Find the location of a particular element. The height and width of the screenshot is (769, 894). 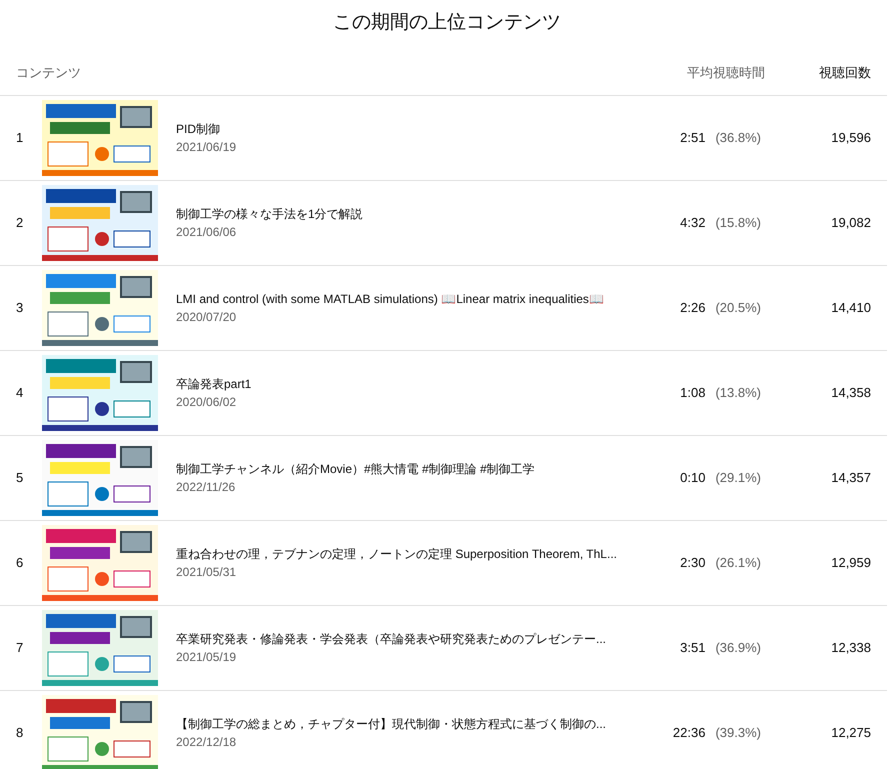

rank-number: 7 is located at coordinates (20, 648).